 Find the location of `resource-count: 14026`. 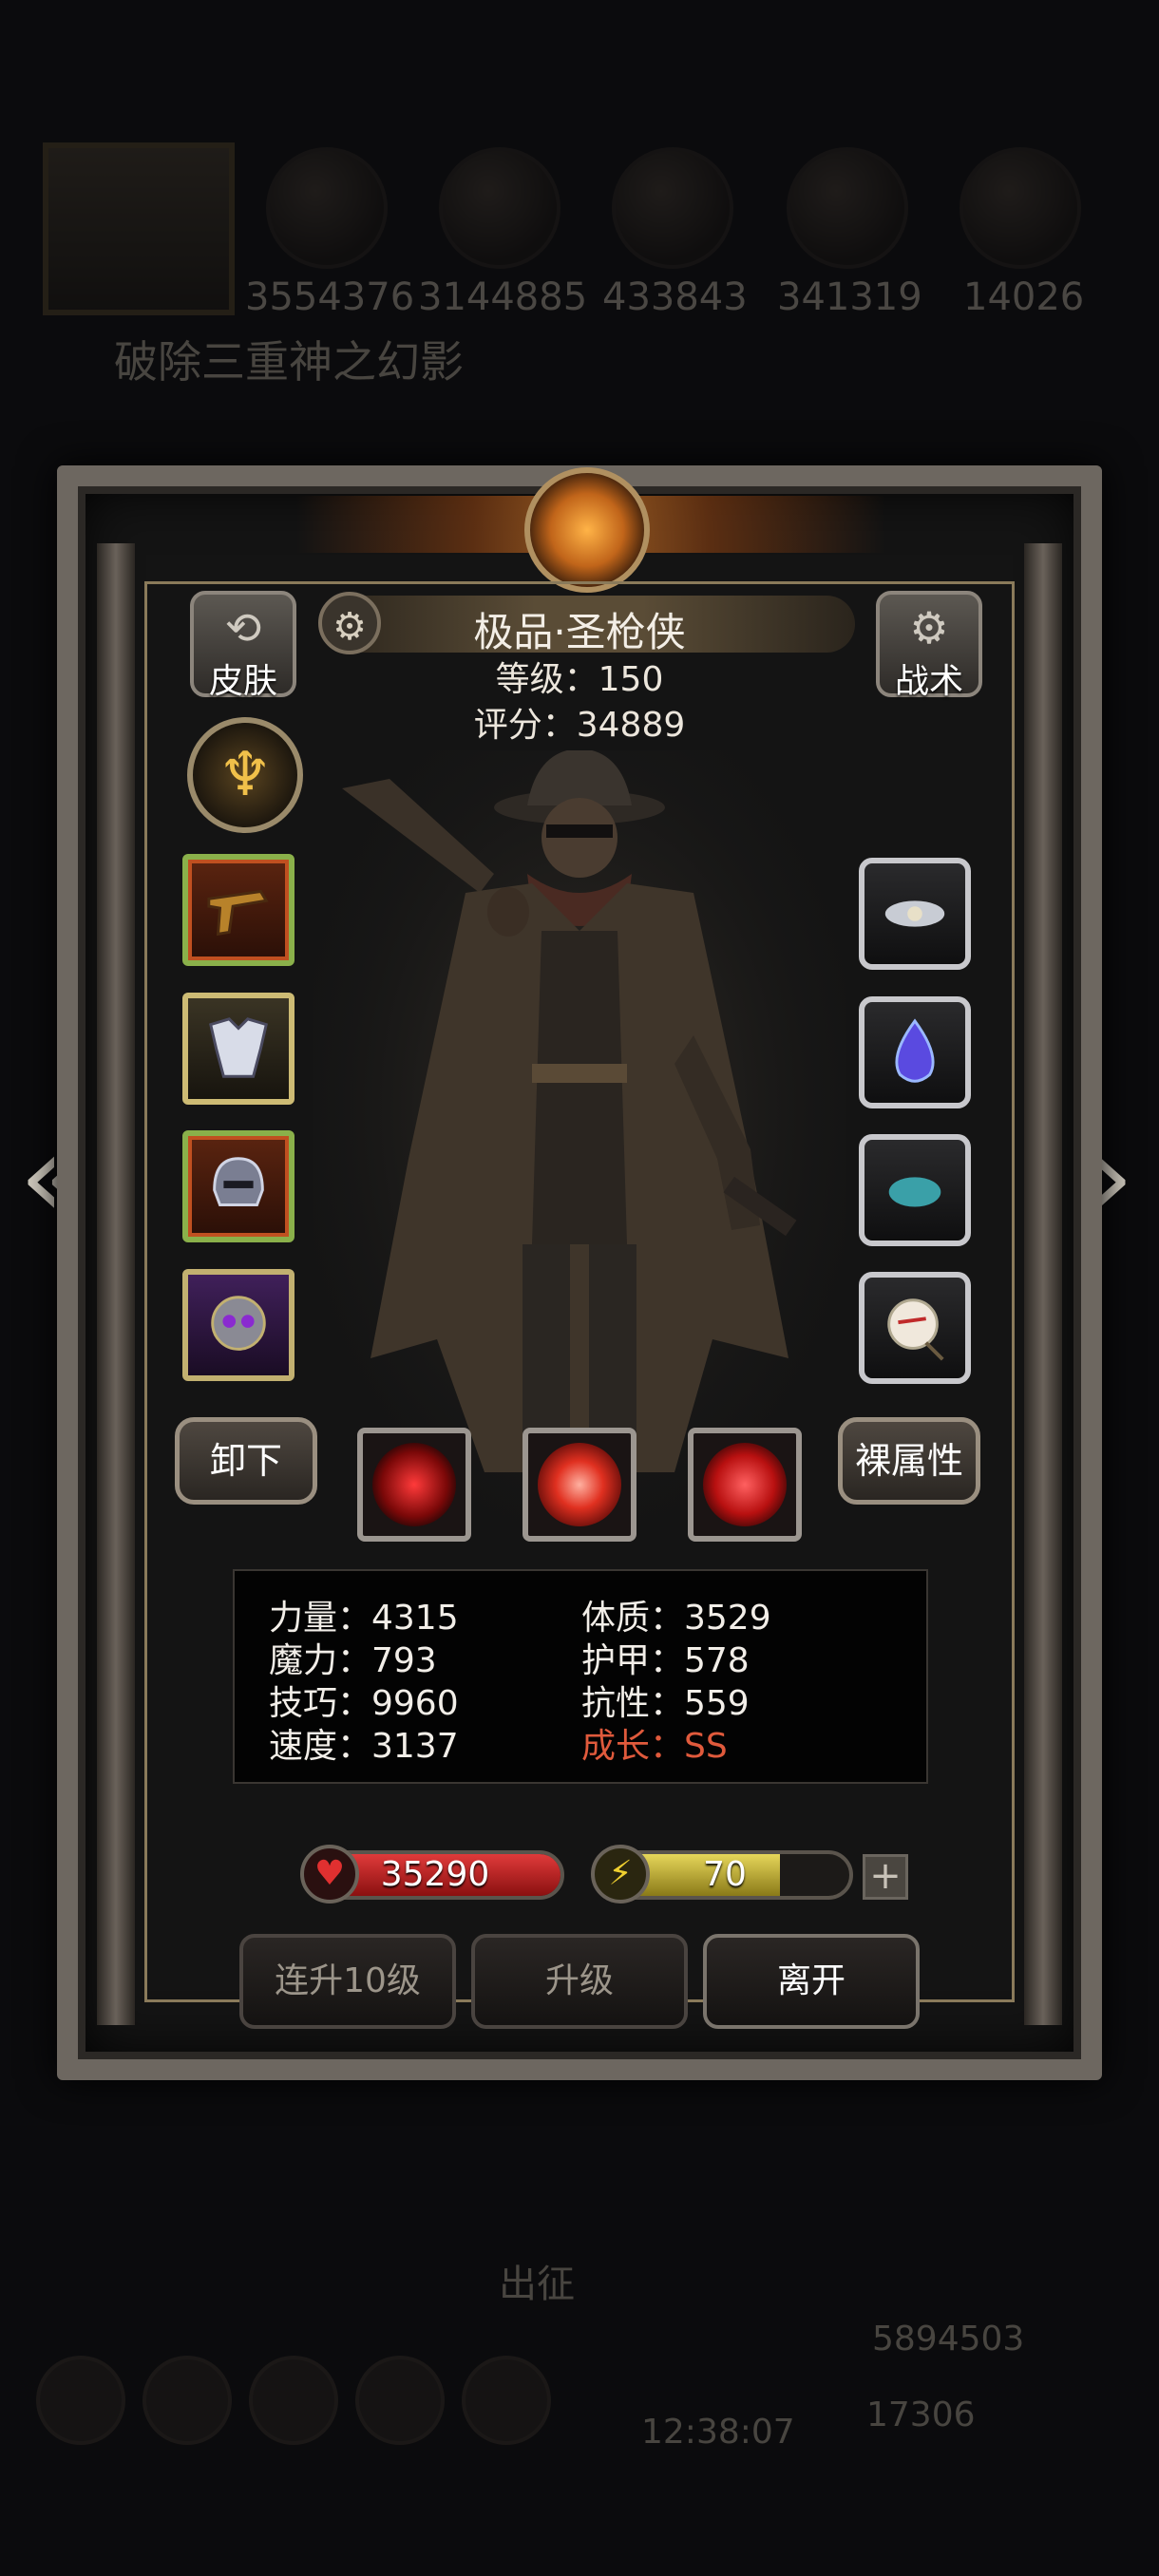

resource-count: 14026 is located at coordinates (1024, 297).